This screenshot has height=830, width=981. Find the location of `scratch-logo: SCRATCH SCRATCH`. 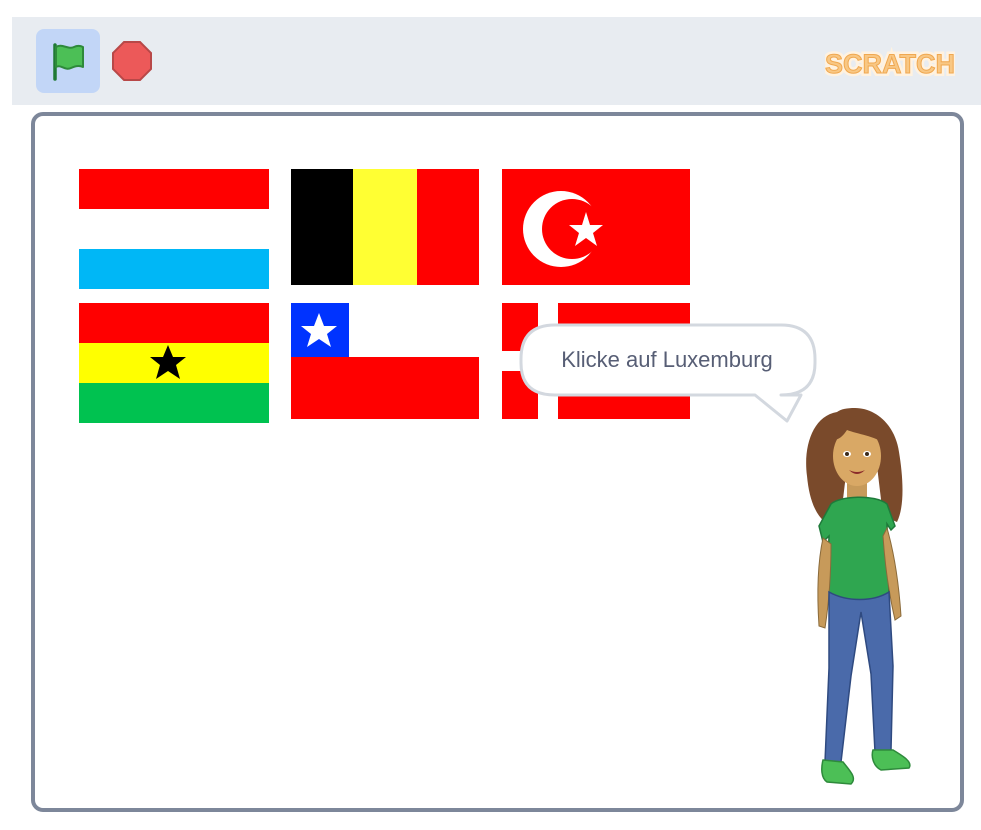

scratch-logo: SCRATCH SCRATCH is located at coordinates (890, 63).